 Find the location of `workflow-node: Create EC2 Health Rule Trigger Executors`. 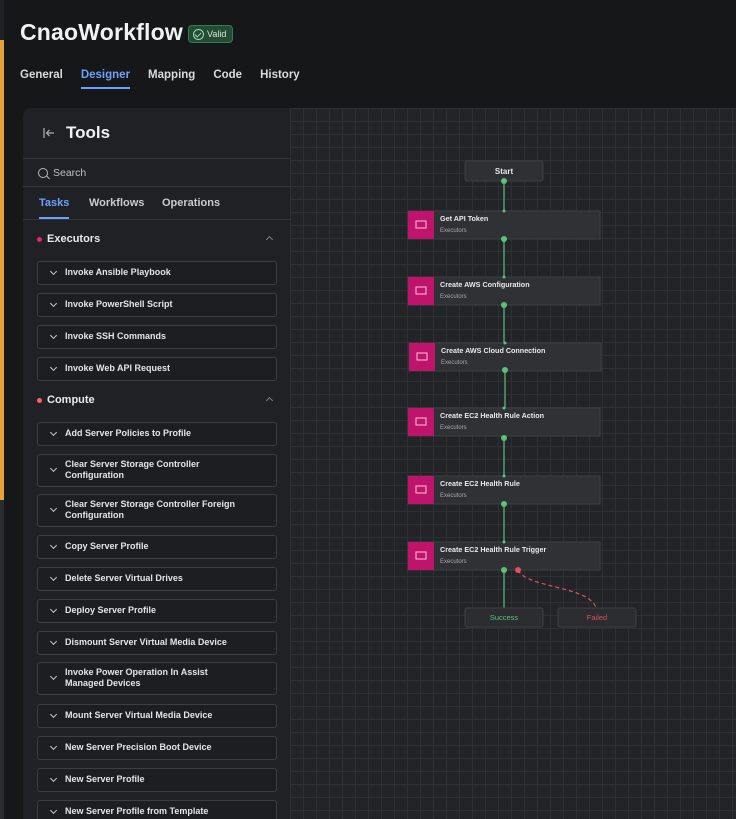

workflow-node: Create EC2 Health Rule Trigger Executors is located at coordinates (504, 556).